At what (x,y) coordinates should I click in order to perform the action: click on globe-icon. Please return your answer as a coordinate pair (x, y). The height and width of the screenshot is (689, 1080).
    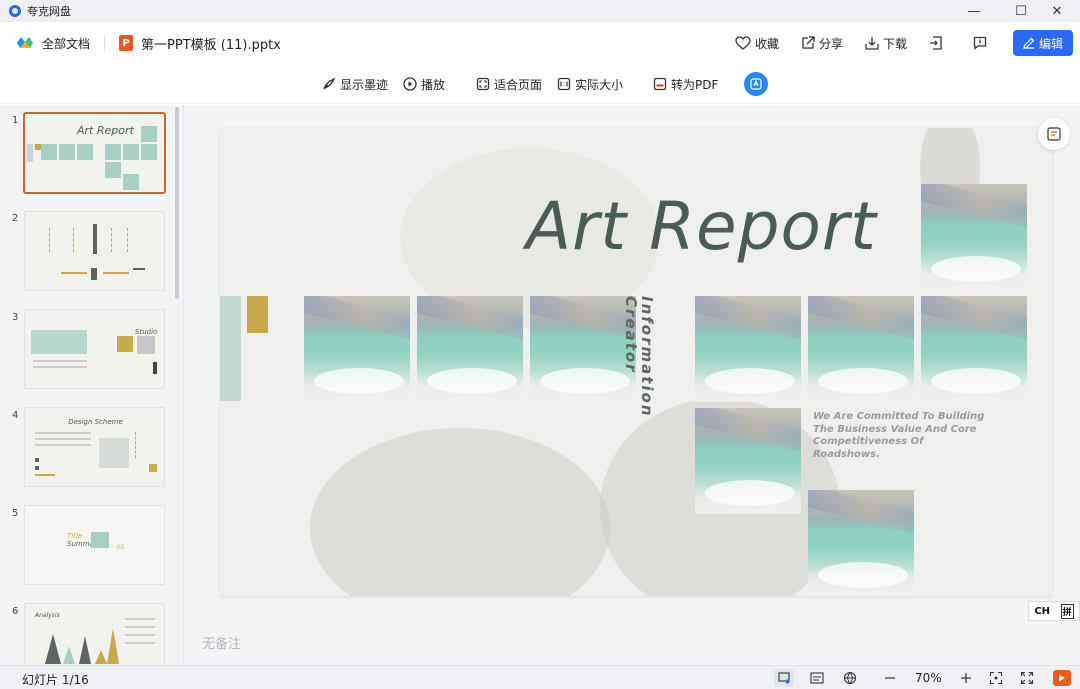
    Looking at the image, I should click on (850, 678).